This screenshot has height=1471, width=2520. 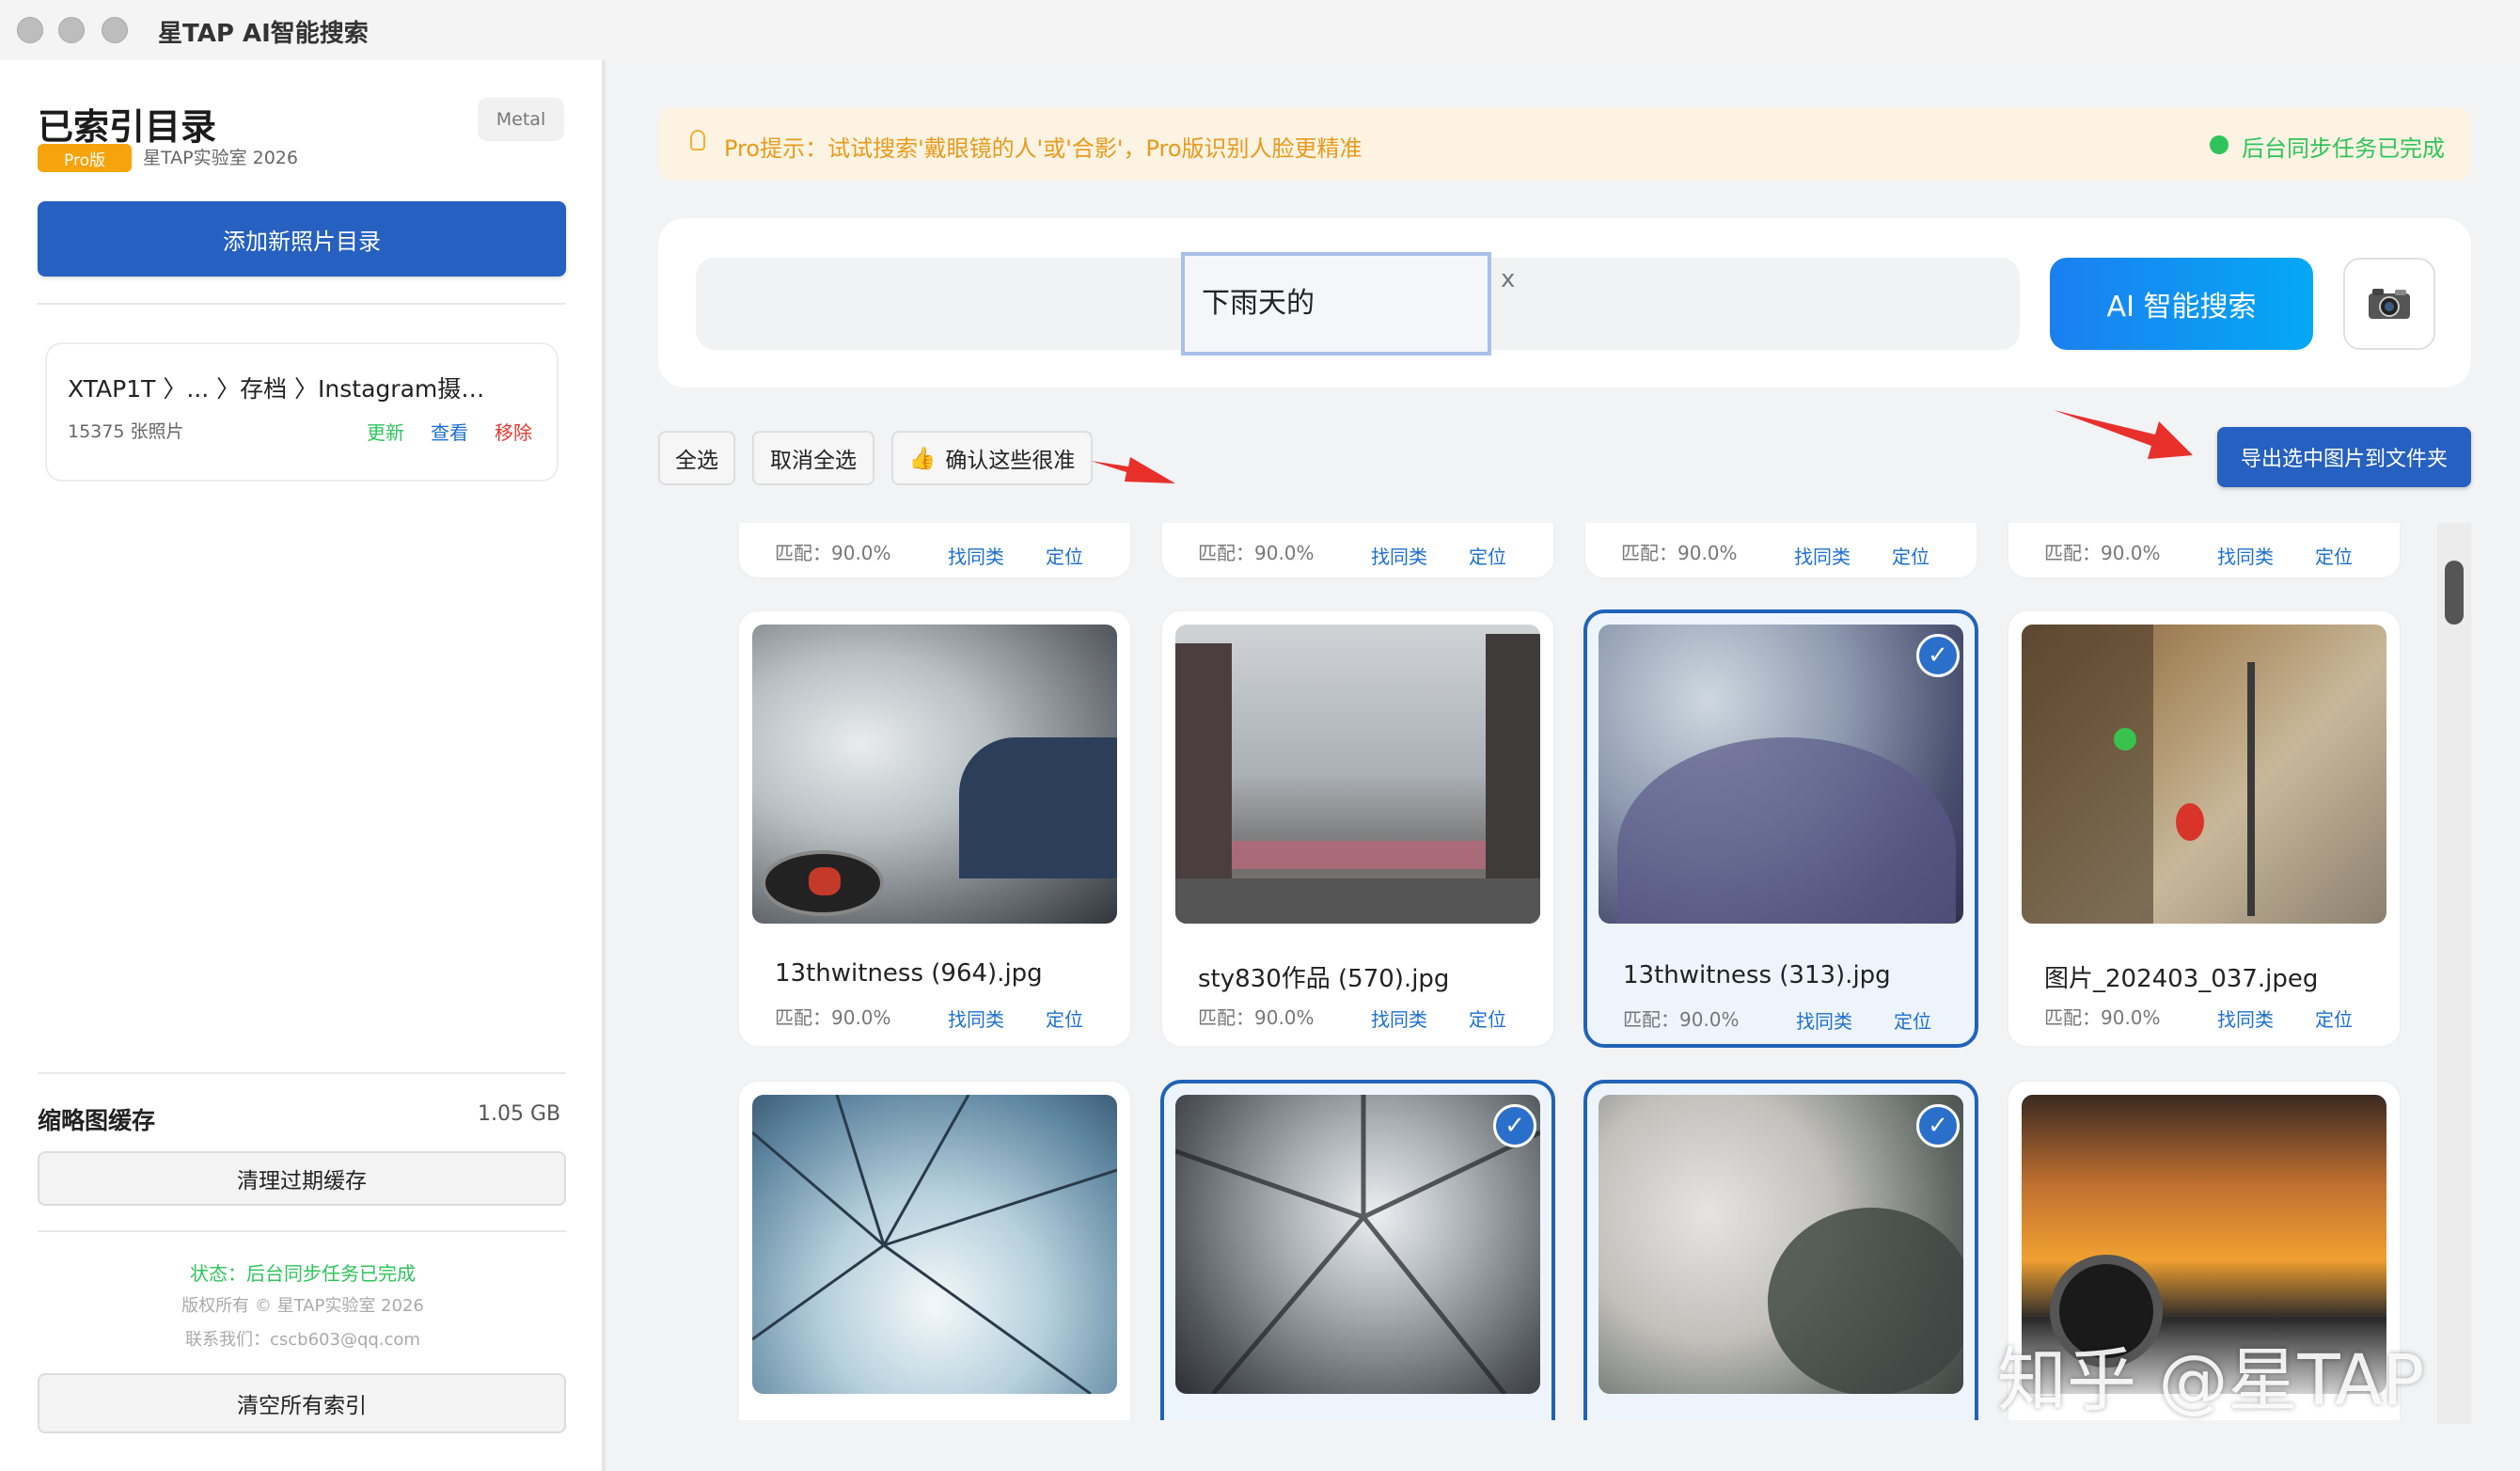 What do you see at coordinates (922, 458) in the screenshot?
I see `thumbs-up-icon: 👍` at bounding box center [922, 458].